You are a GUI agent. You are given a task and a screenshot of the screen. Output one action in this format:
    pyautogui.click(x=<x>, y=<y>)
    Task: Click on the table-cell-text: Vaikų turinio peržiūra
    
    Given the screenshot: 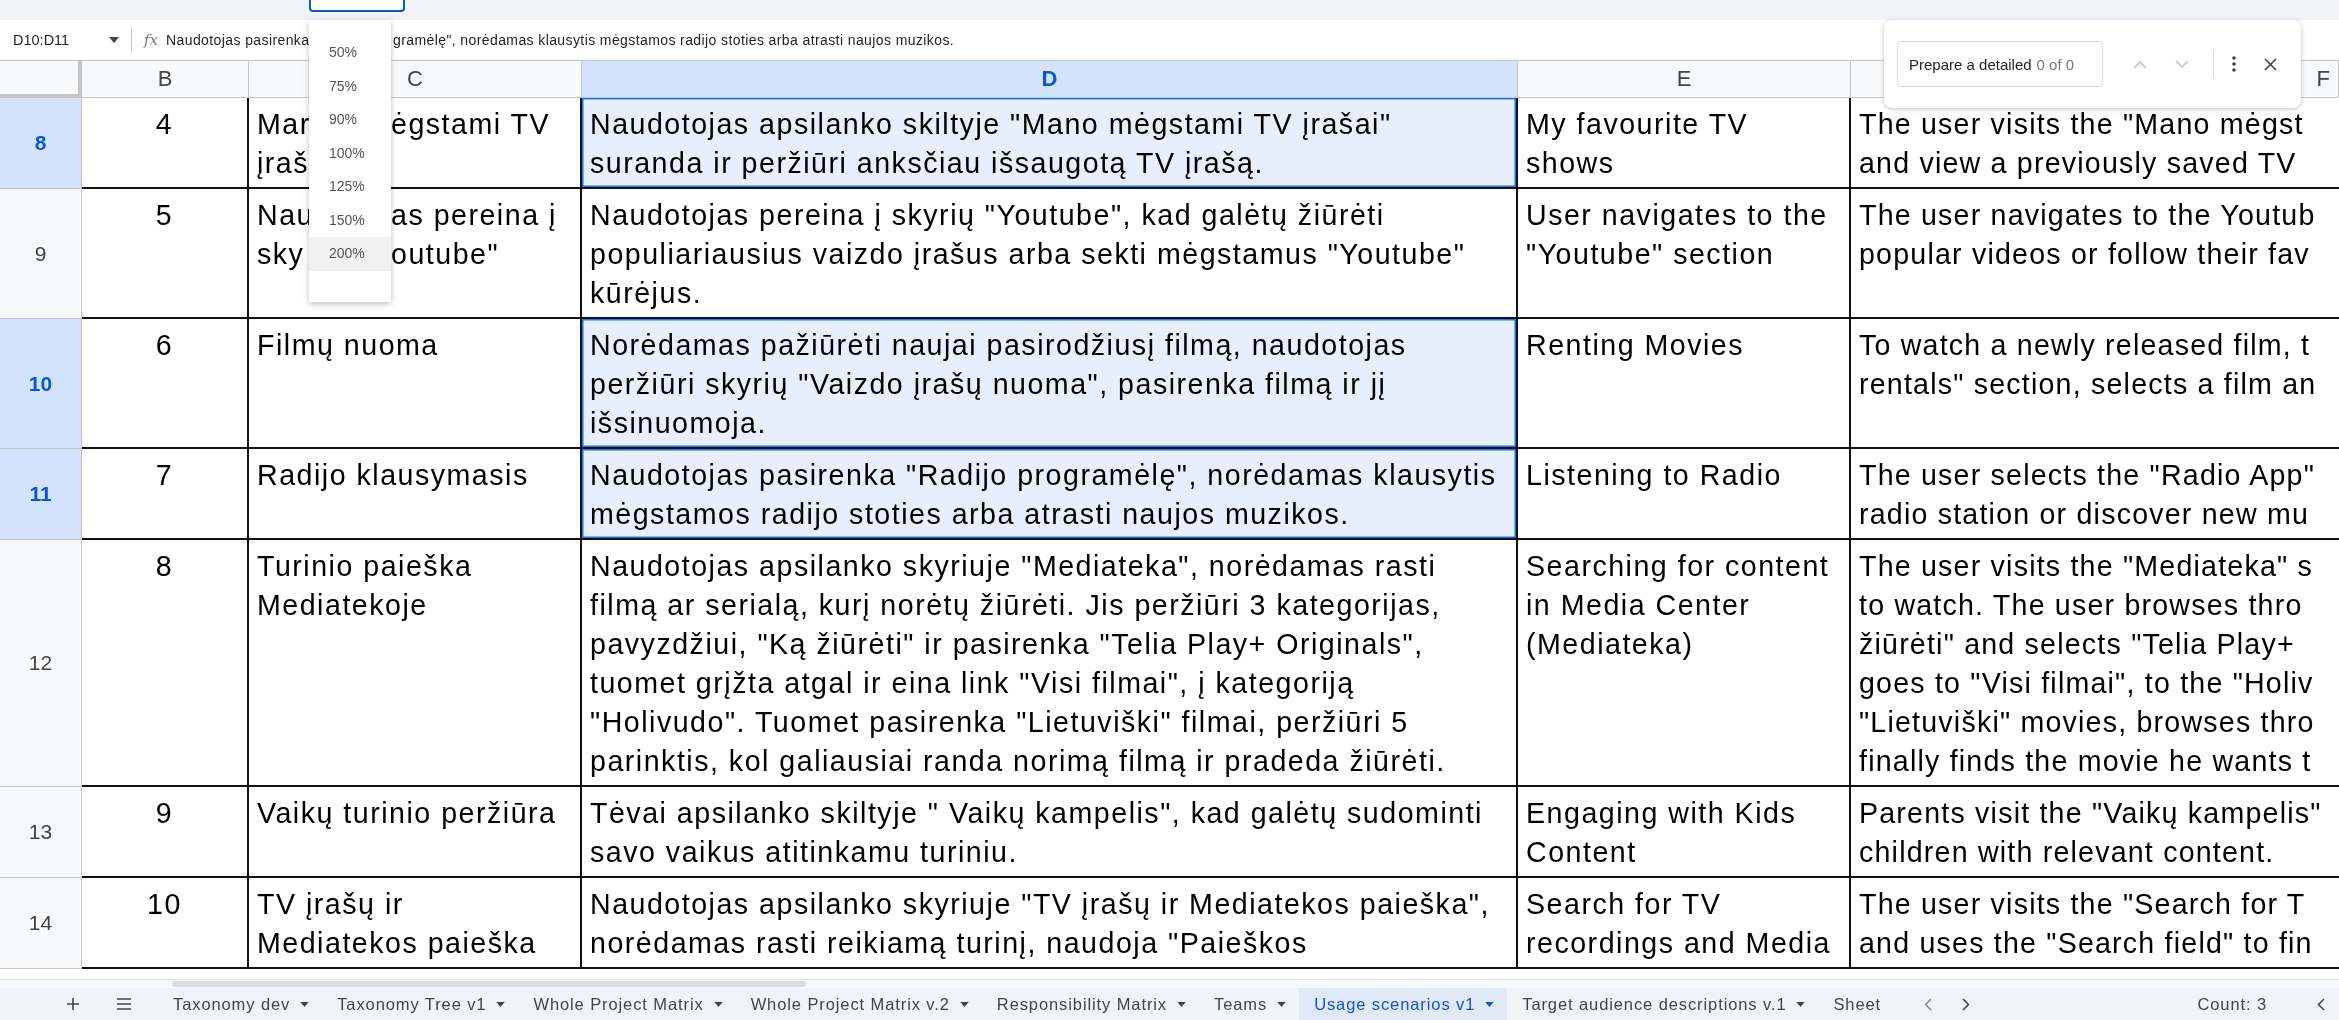 What is the action you would take?
    pyautogui.click(x=407, y=813)
    